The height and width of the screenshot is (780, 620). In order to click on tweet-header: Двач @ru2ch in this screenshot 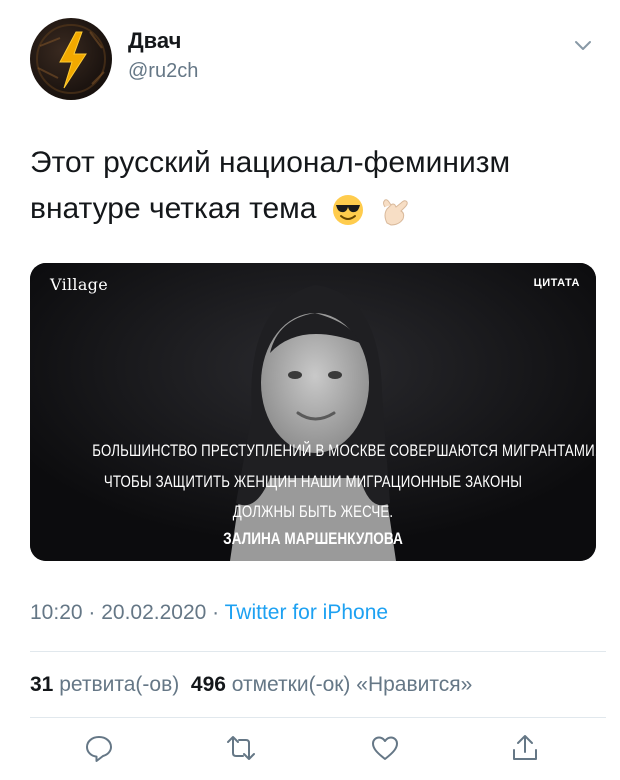, I will do `click(315, 59)`.